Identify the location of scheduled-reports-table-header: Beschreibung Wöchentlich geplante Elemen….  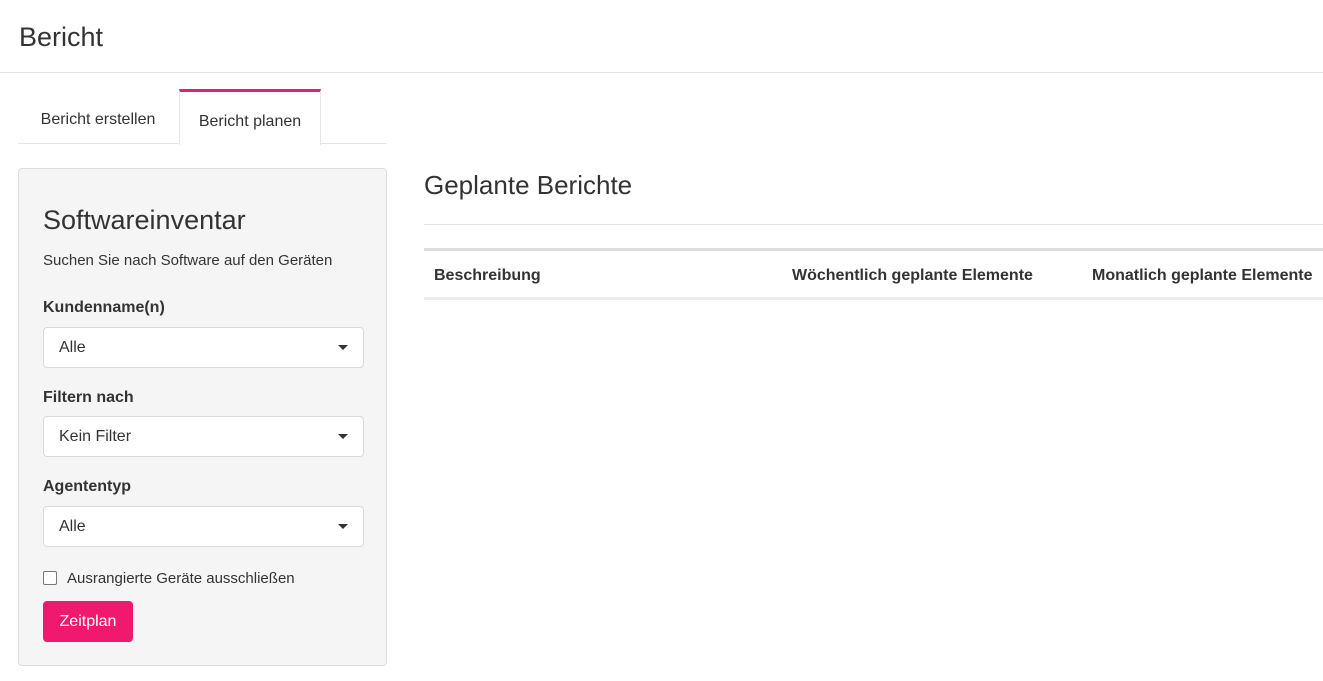
(873, 274).